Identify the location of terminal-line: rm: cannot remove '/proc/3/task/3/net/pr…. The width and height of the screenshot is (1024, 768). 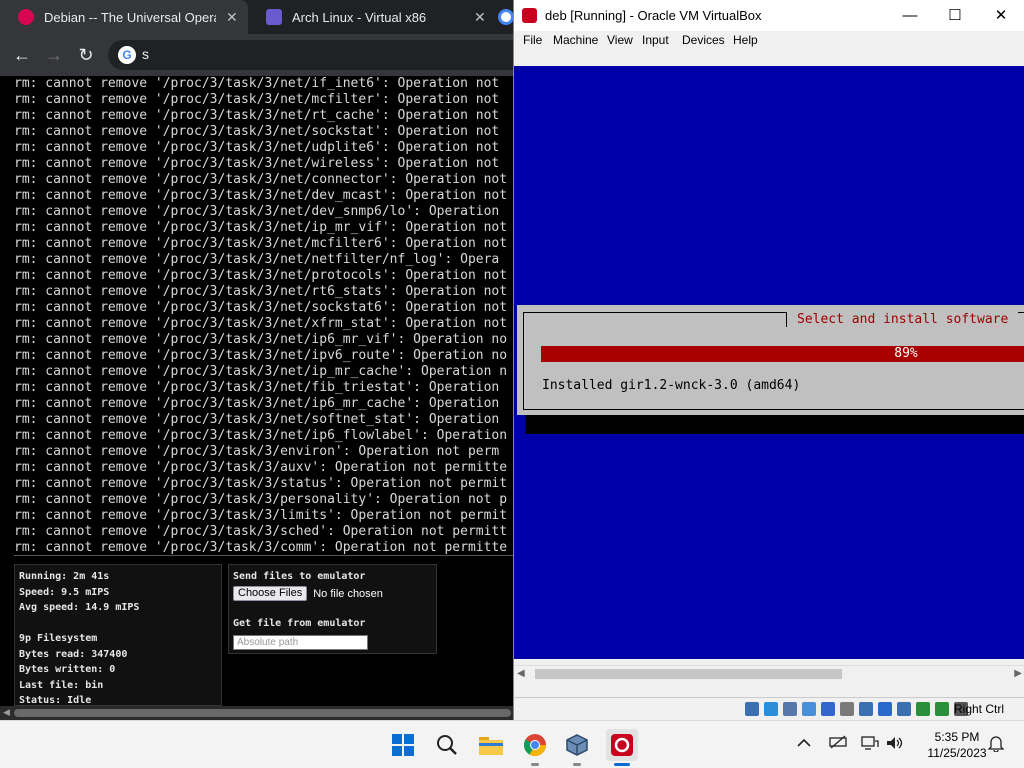
(261, 275).